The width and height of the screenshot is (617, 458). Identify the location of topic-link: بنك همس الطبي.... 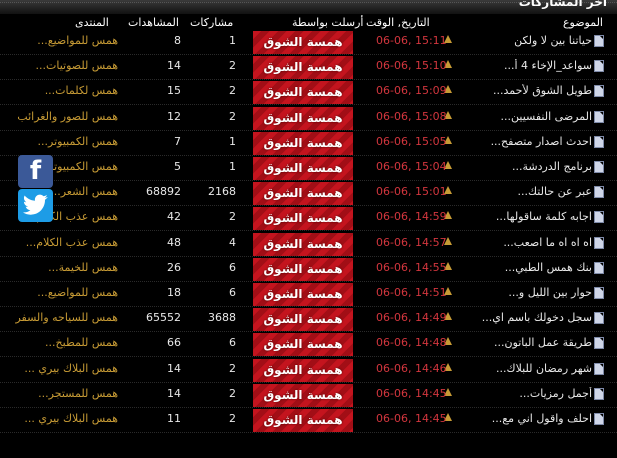
(538, 267).